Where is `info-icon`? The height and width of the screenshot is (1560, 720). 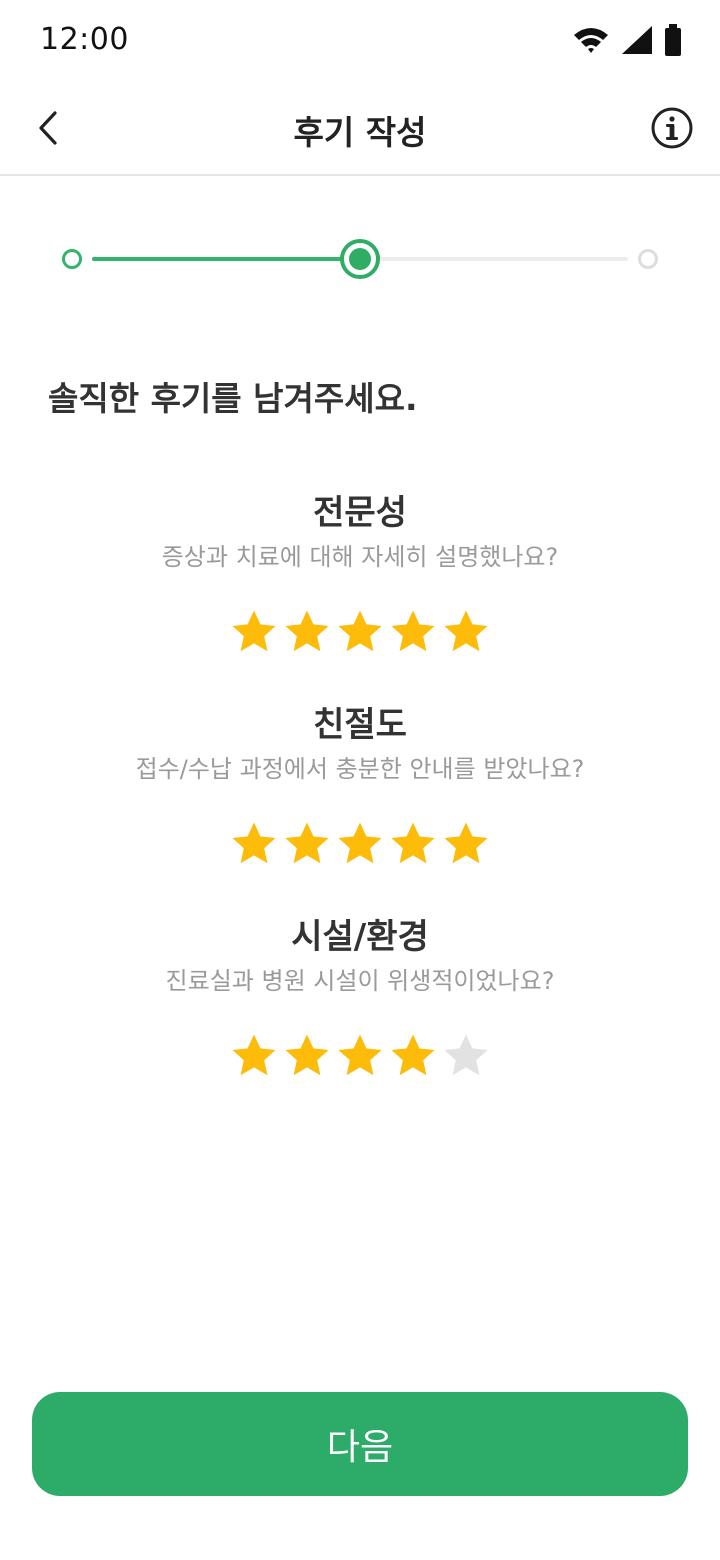
info-icon is located at coordinates (672, 128).